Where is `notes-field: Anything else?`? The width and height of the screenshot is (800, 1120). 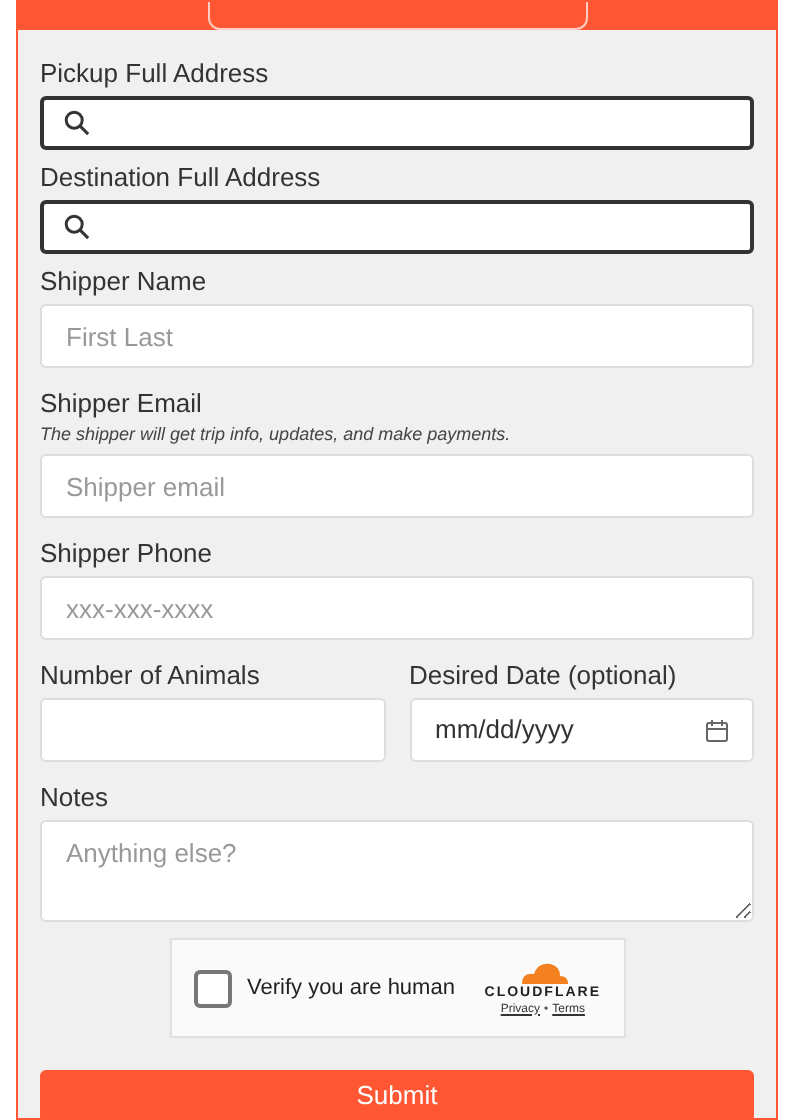
notes-field: Anything else? is located at coordinates (397, 871).